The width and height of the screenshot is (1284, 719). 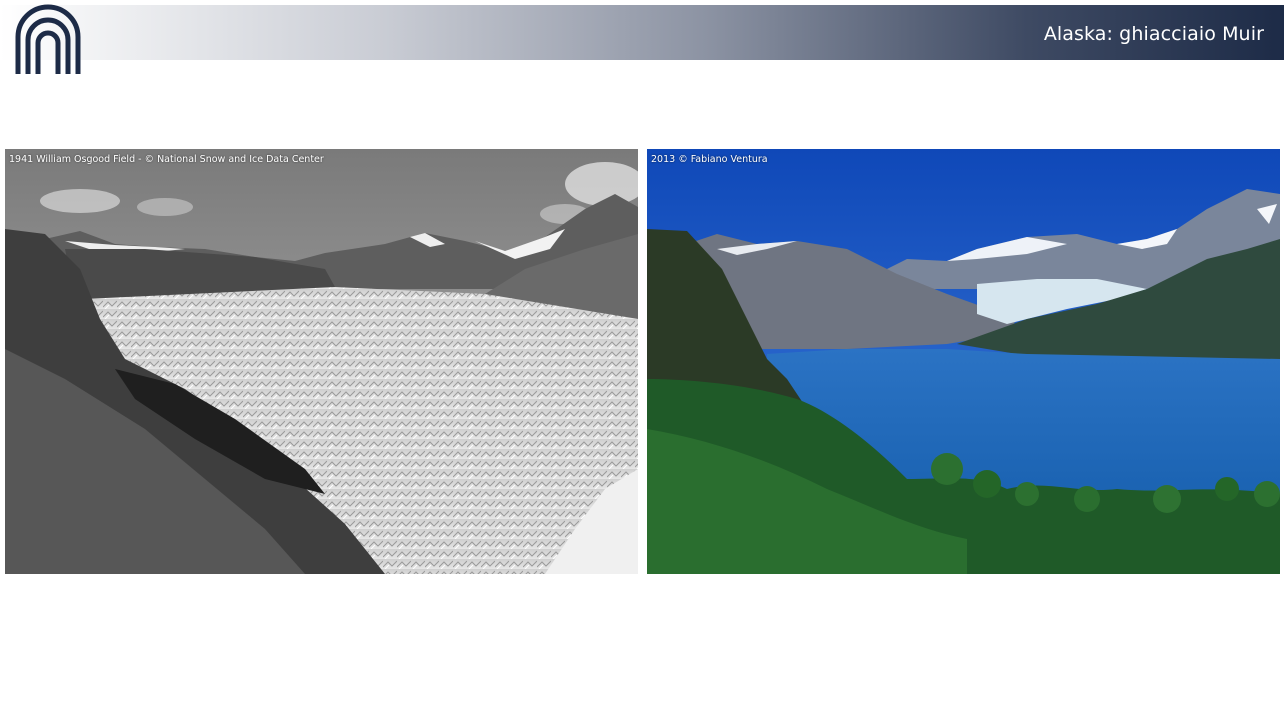 What do you see at coordinates (709, 159) in the screenshot?
I see `photo-caption-2013: 2013 © Fabiano Ventura` at bounding box center [709, 159].